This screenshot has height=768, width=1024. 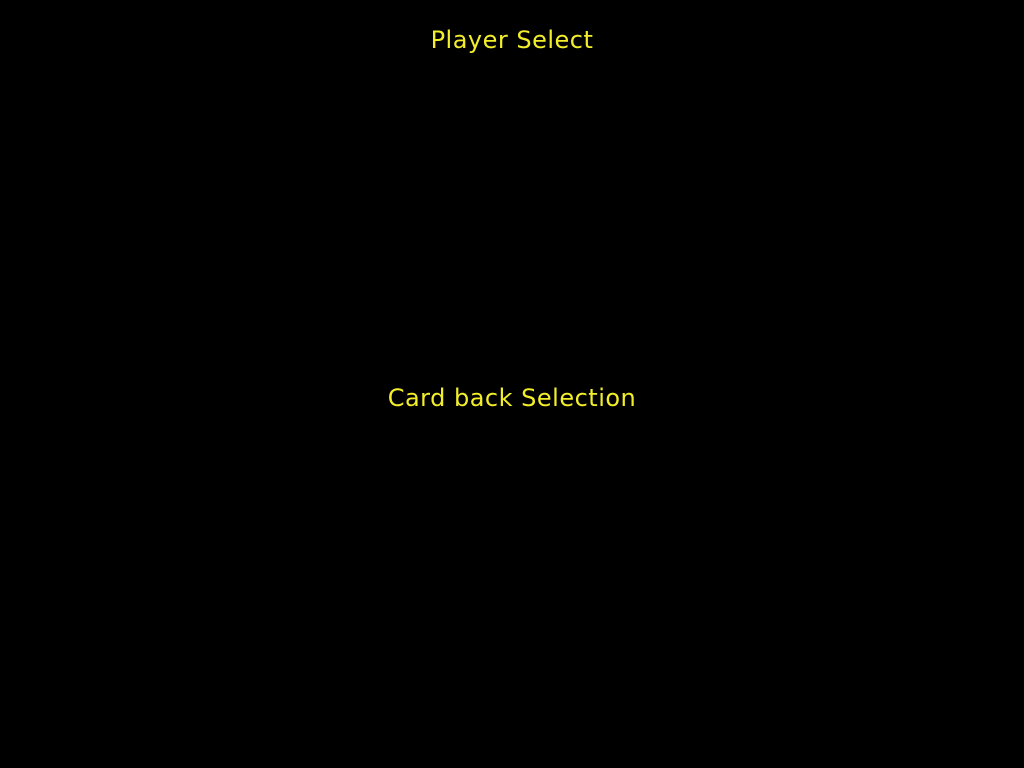 What do you see at coordinates (512, 398) in the screenshot?
I see `card-back-selection-heading: Card back Selection` at bounding box center [512, 398].